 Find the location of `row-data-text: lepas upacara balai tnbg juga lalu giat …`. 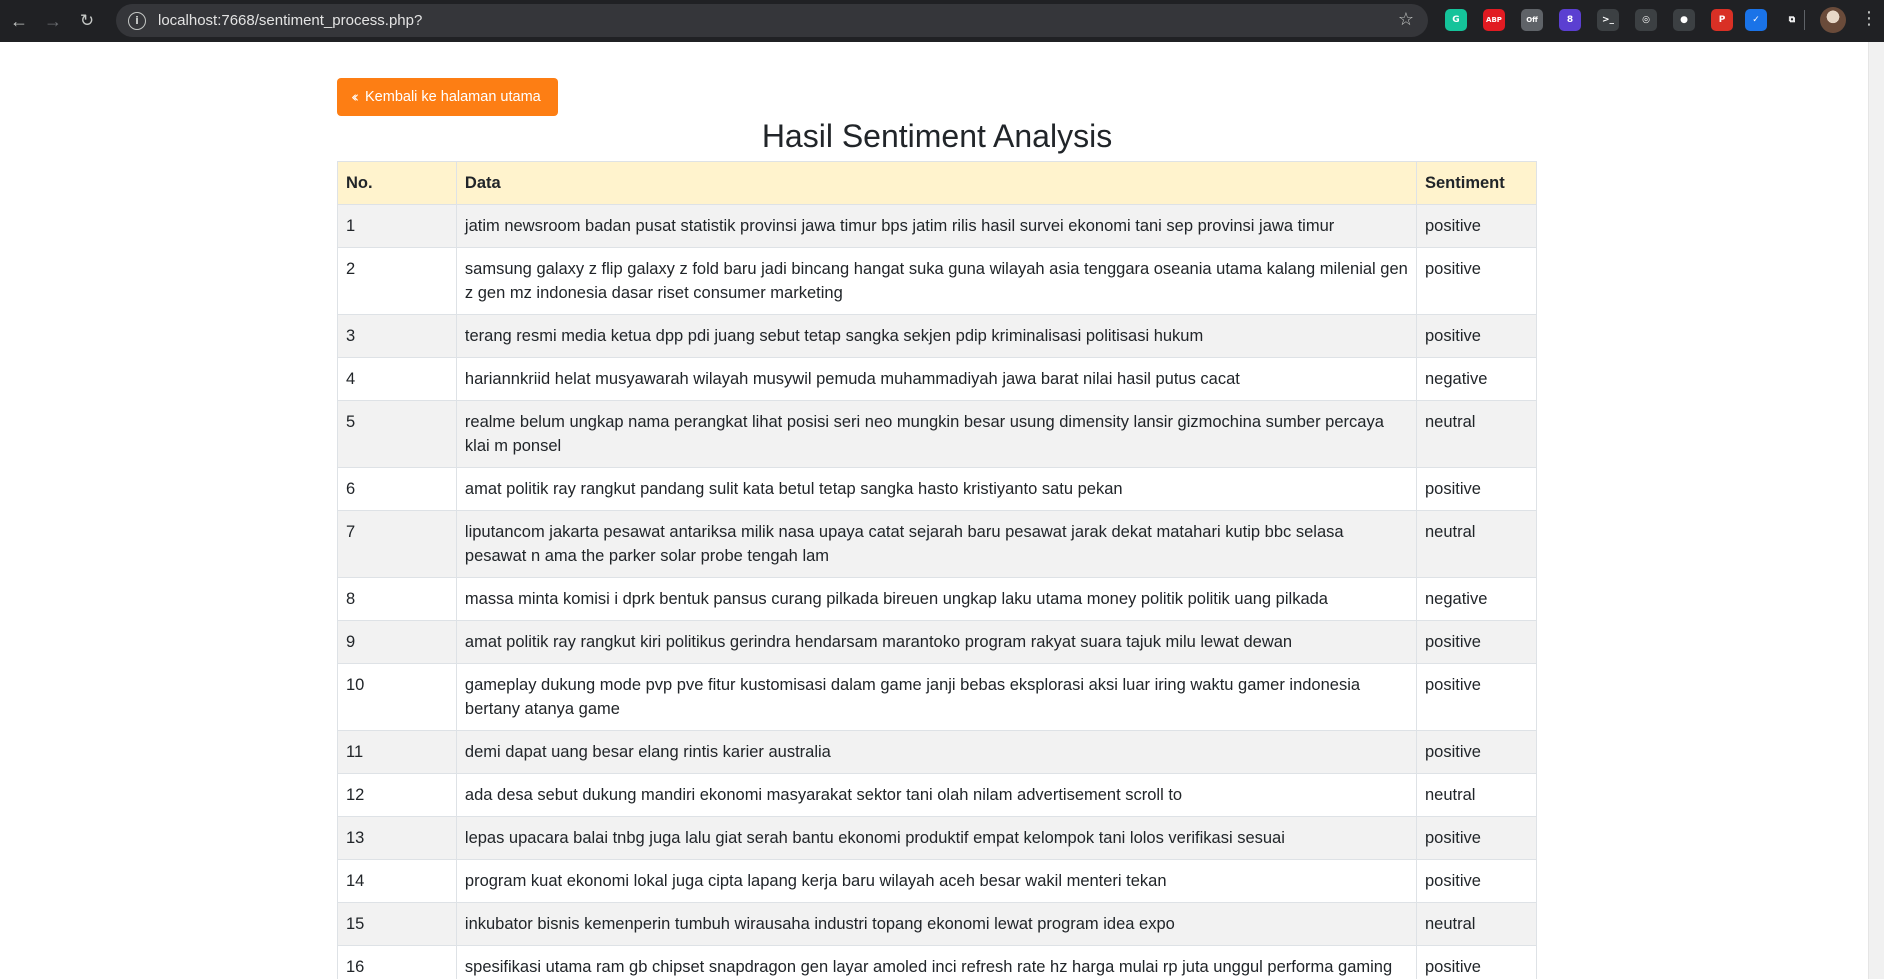

row-data-text: lepas upacara balai tnbg juga lalu giat … is located at coordinates (936, 838).